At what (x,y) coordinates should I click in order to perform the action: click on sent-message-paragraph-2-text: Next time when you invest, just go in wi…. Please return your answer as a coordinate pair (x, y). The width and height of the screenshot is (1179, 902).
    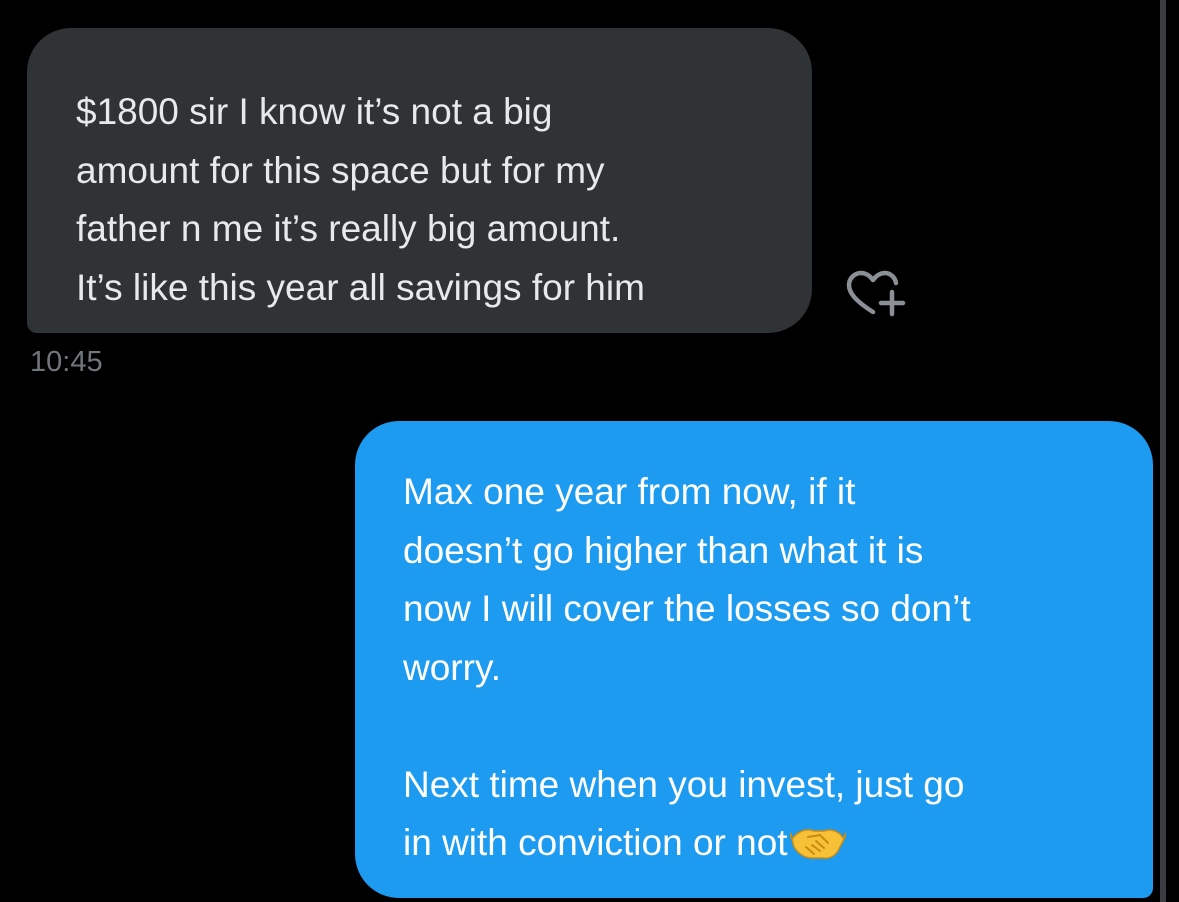
    Looking at the image, I should click on (684, 813).